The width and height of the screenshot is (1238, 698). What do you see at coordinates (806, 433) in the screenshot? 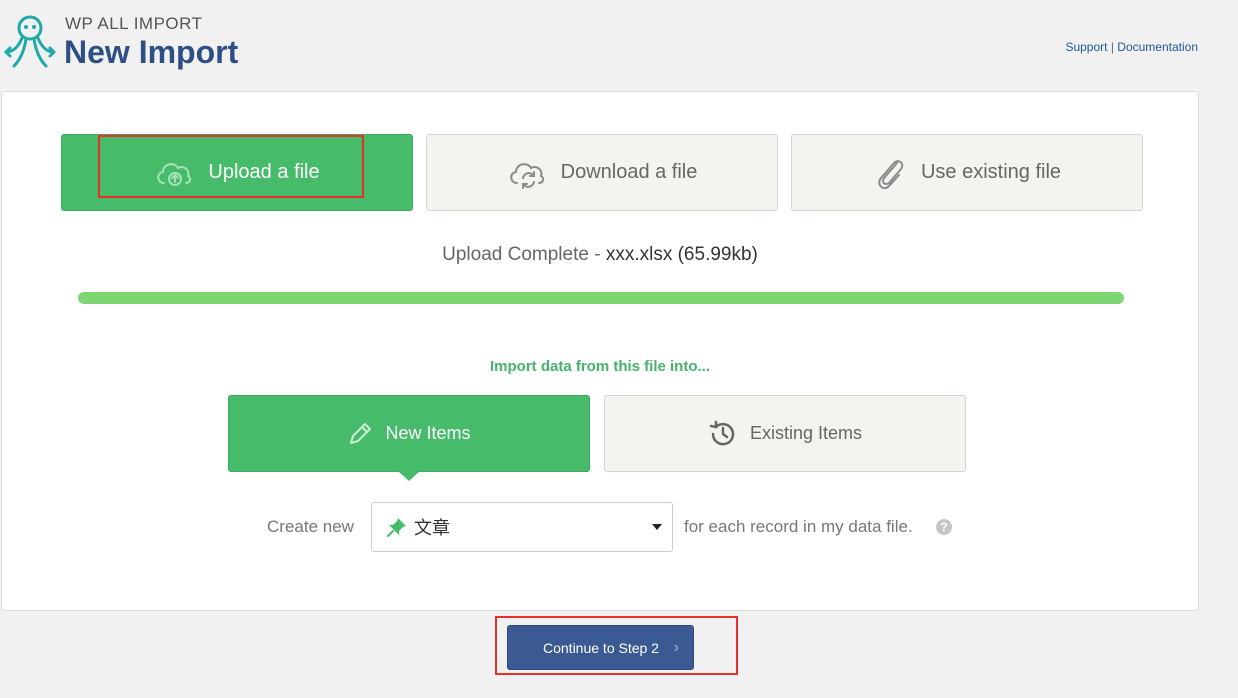
I see `existing-items-label: Existing Items` at bounding box center [806, 433].